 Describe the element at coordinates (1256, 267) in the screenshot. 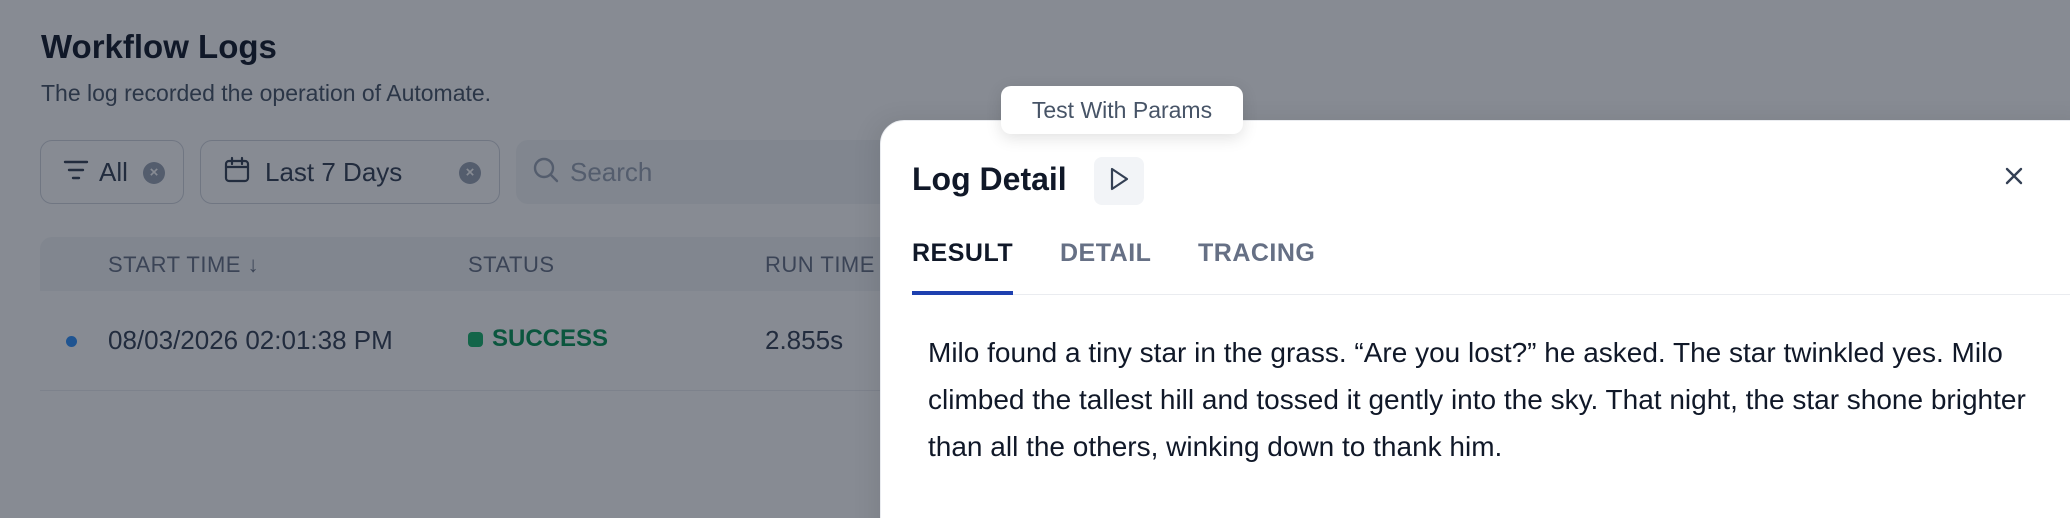

I see `tab-tracing: TRACING` at that location.